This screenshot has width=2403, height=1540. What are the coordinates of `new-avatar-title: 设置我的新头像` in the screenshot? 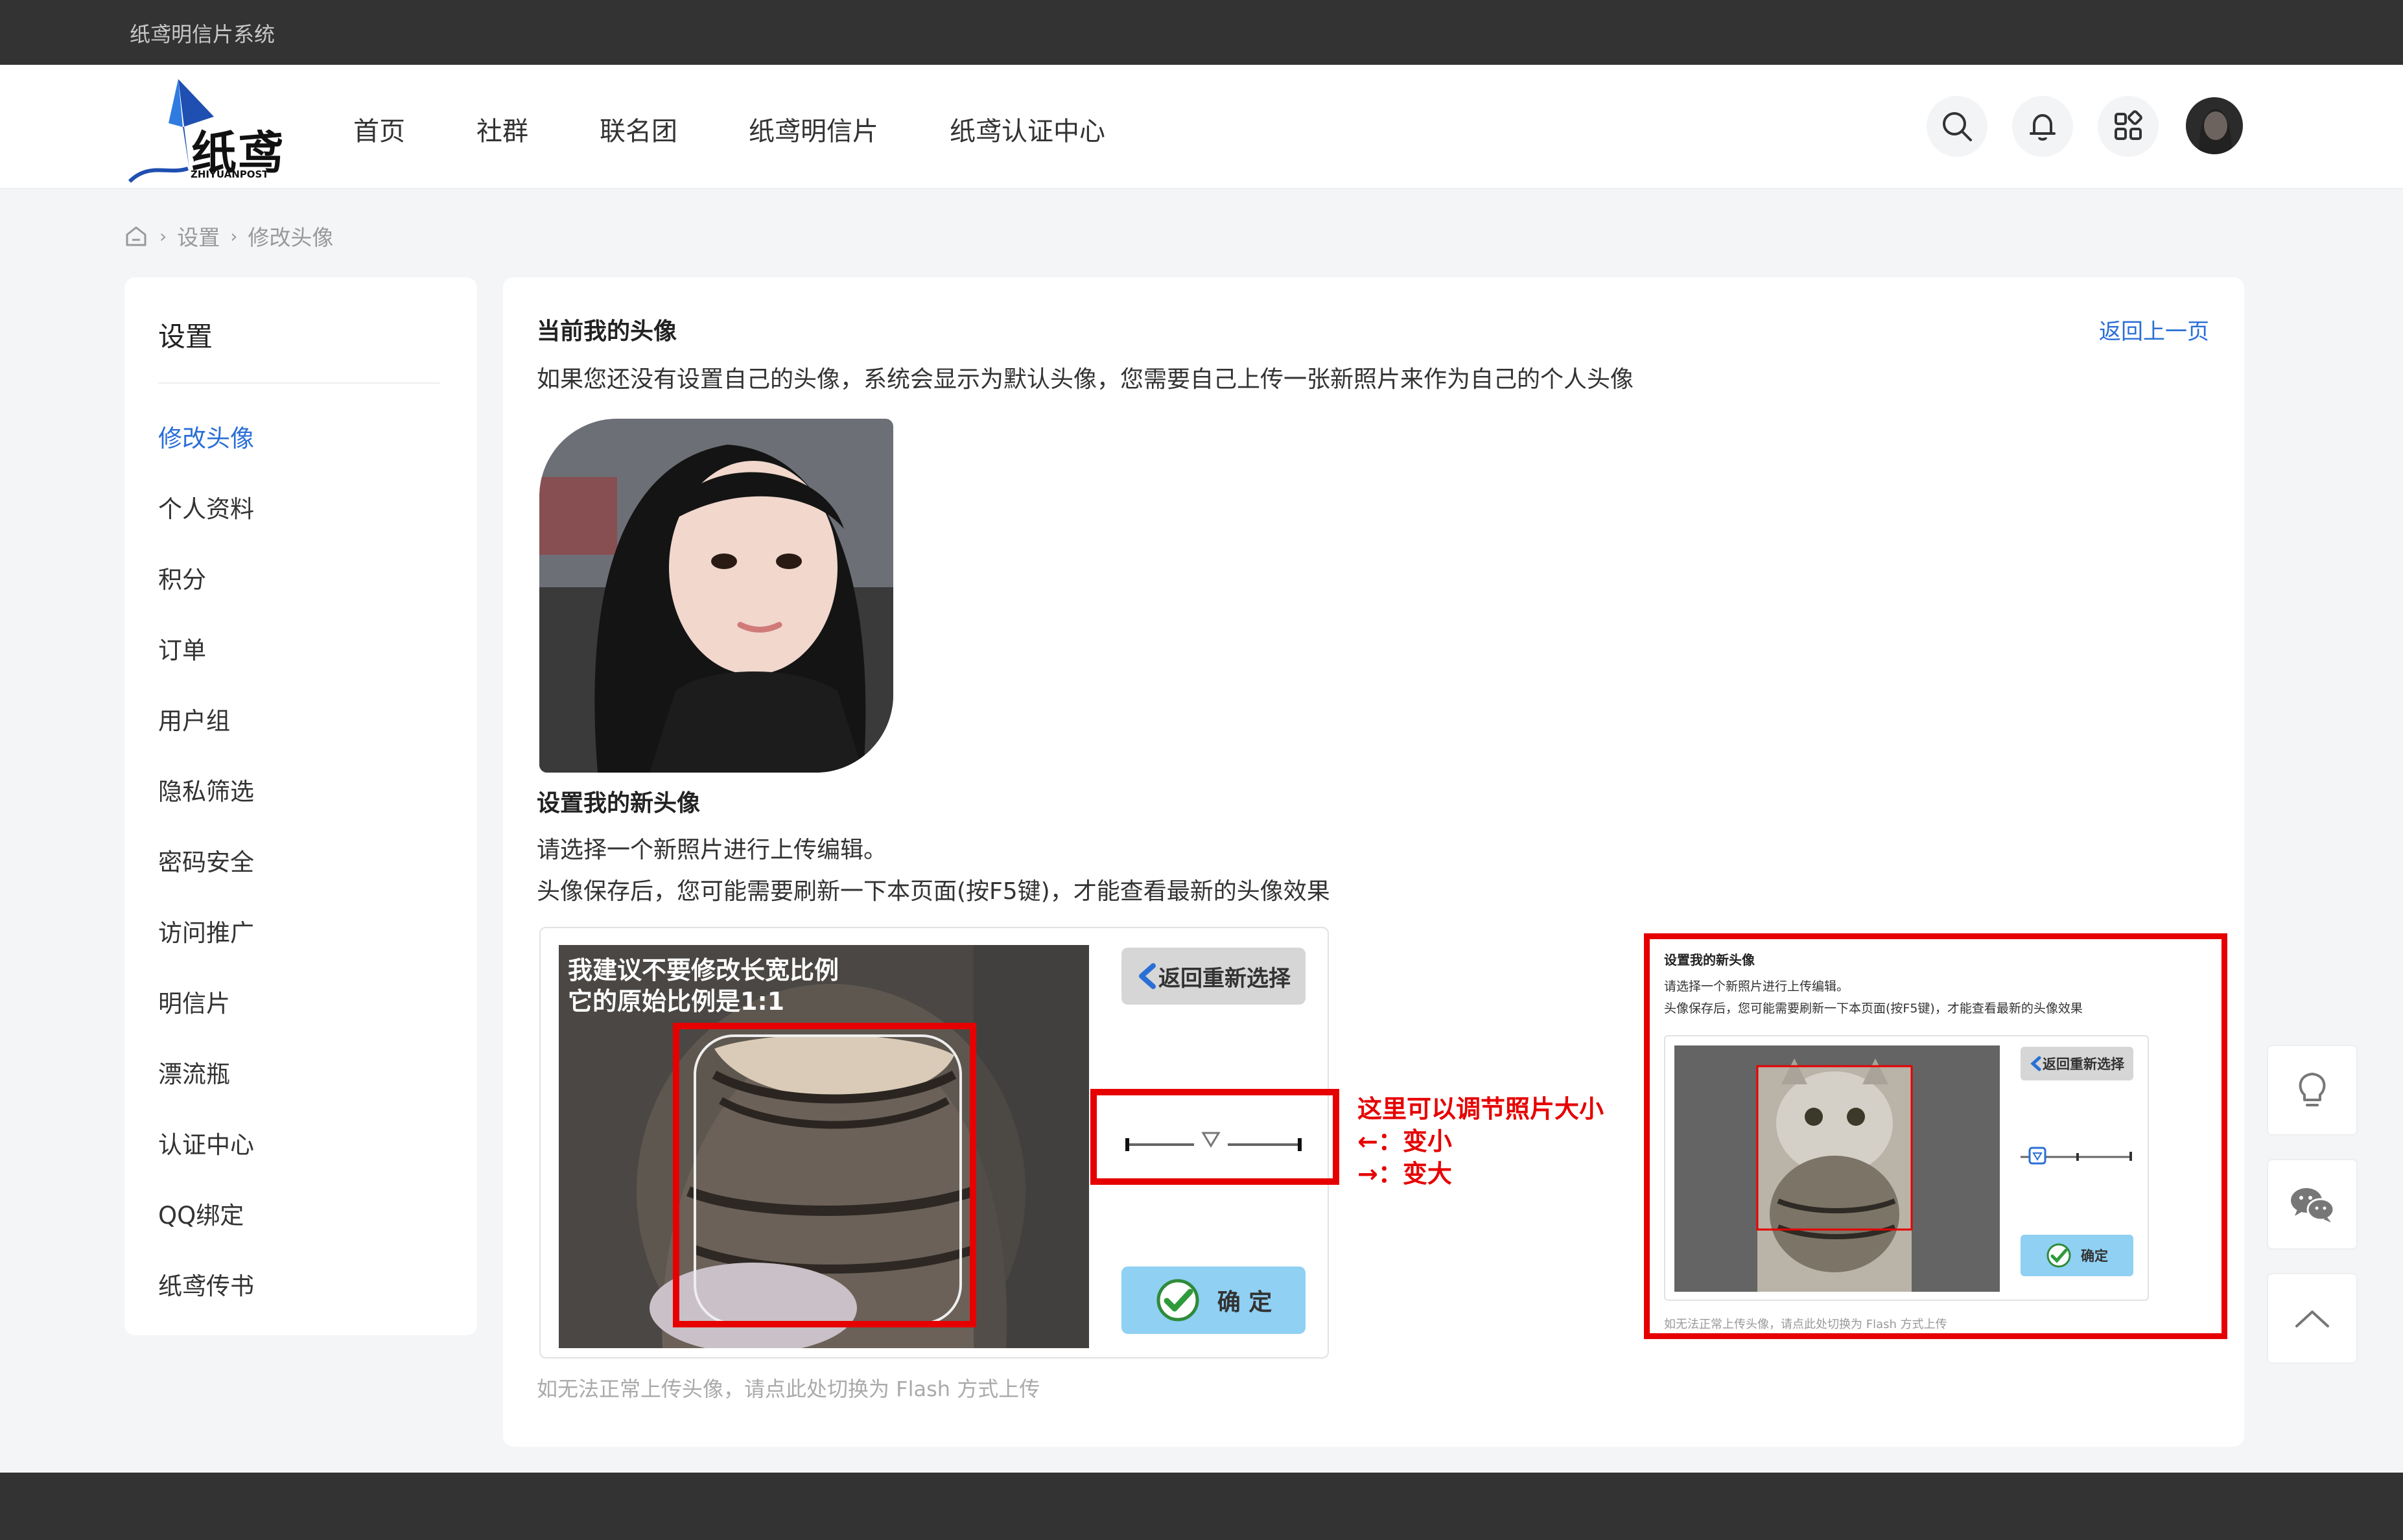 It's located at (619, 803).